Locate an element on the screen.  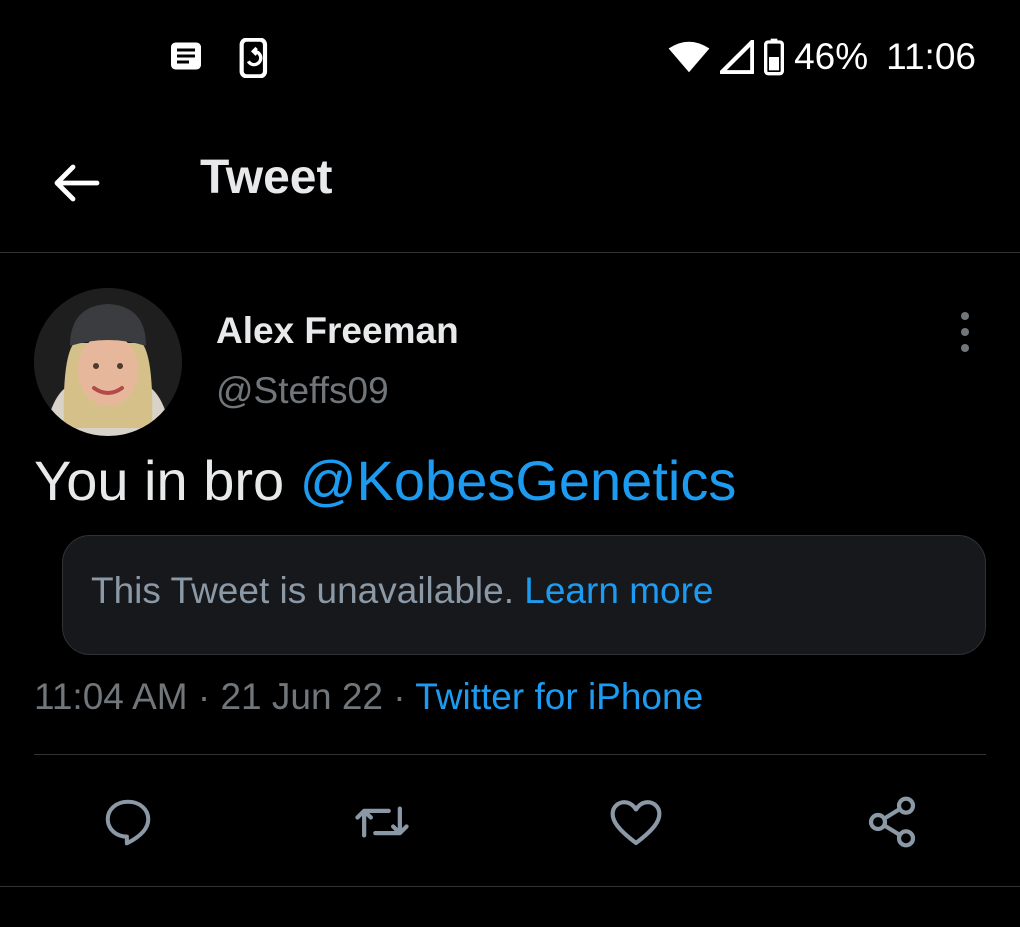
share-button is located at coordinates (892, 824).